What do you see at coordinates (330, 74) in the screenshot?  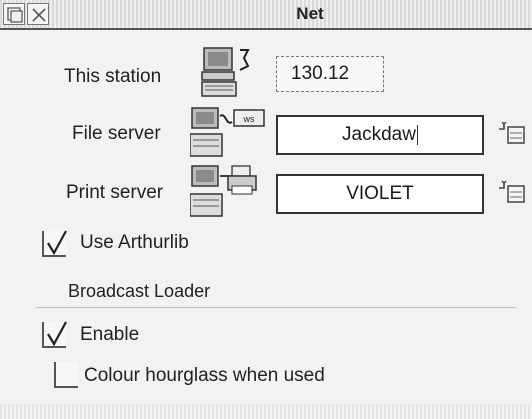 I see `station-number-display: 130.12` at bounding box center [330, 74].